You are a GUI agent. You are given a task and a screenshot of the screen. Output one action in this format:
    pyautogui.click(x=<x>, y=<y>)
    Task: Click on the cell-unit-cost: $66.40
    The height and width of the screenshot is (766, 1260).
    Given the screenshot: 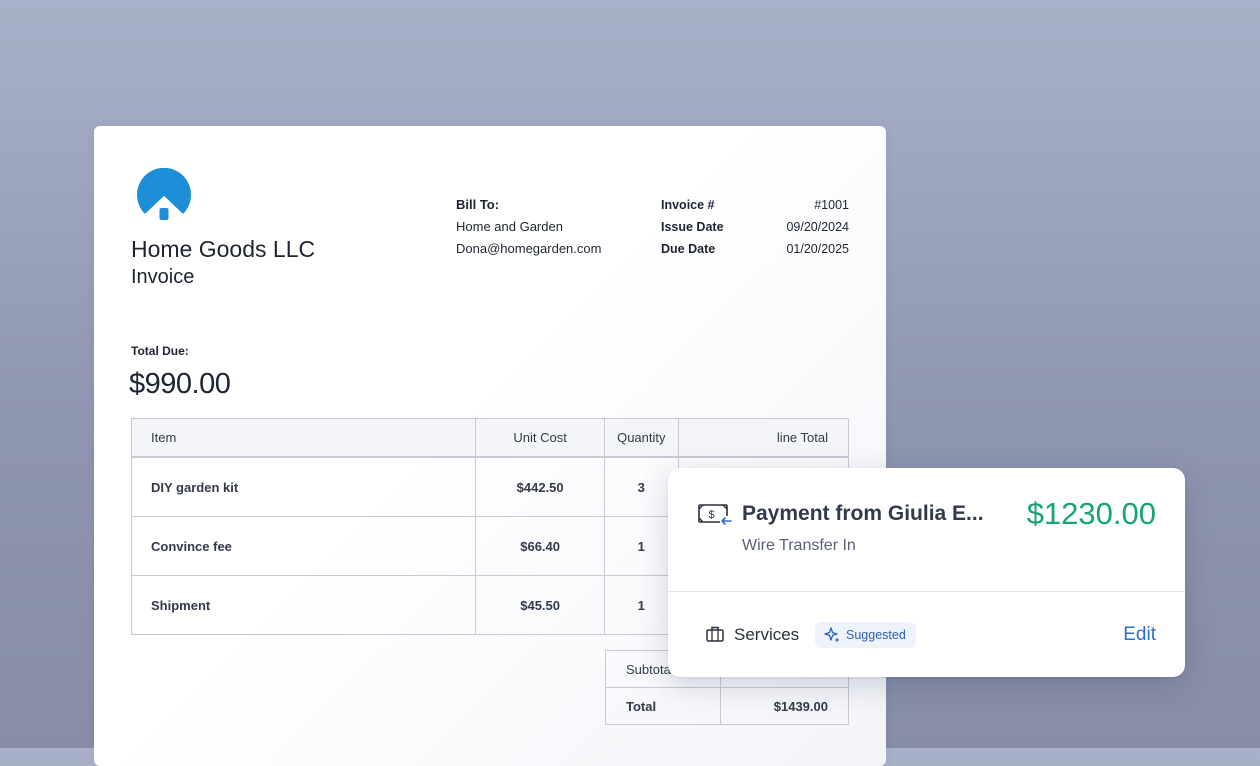 What is the action you would take?
    pyautogui.click(x=540, y=546)
    